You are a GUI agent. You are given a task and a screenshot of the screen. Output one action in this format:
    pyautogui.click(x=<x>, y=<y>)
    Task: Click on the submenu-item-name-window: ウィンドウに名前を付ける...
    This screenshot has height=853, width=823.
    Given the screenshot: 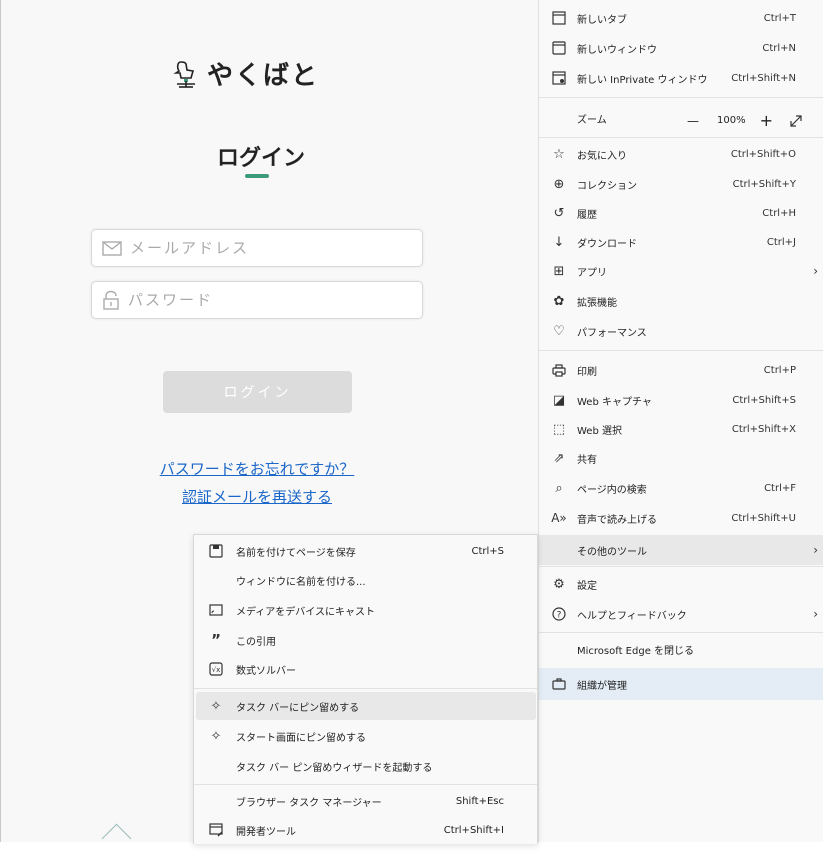 What is the action you would take?
    pyautogui.click(x=366, y=580)
    